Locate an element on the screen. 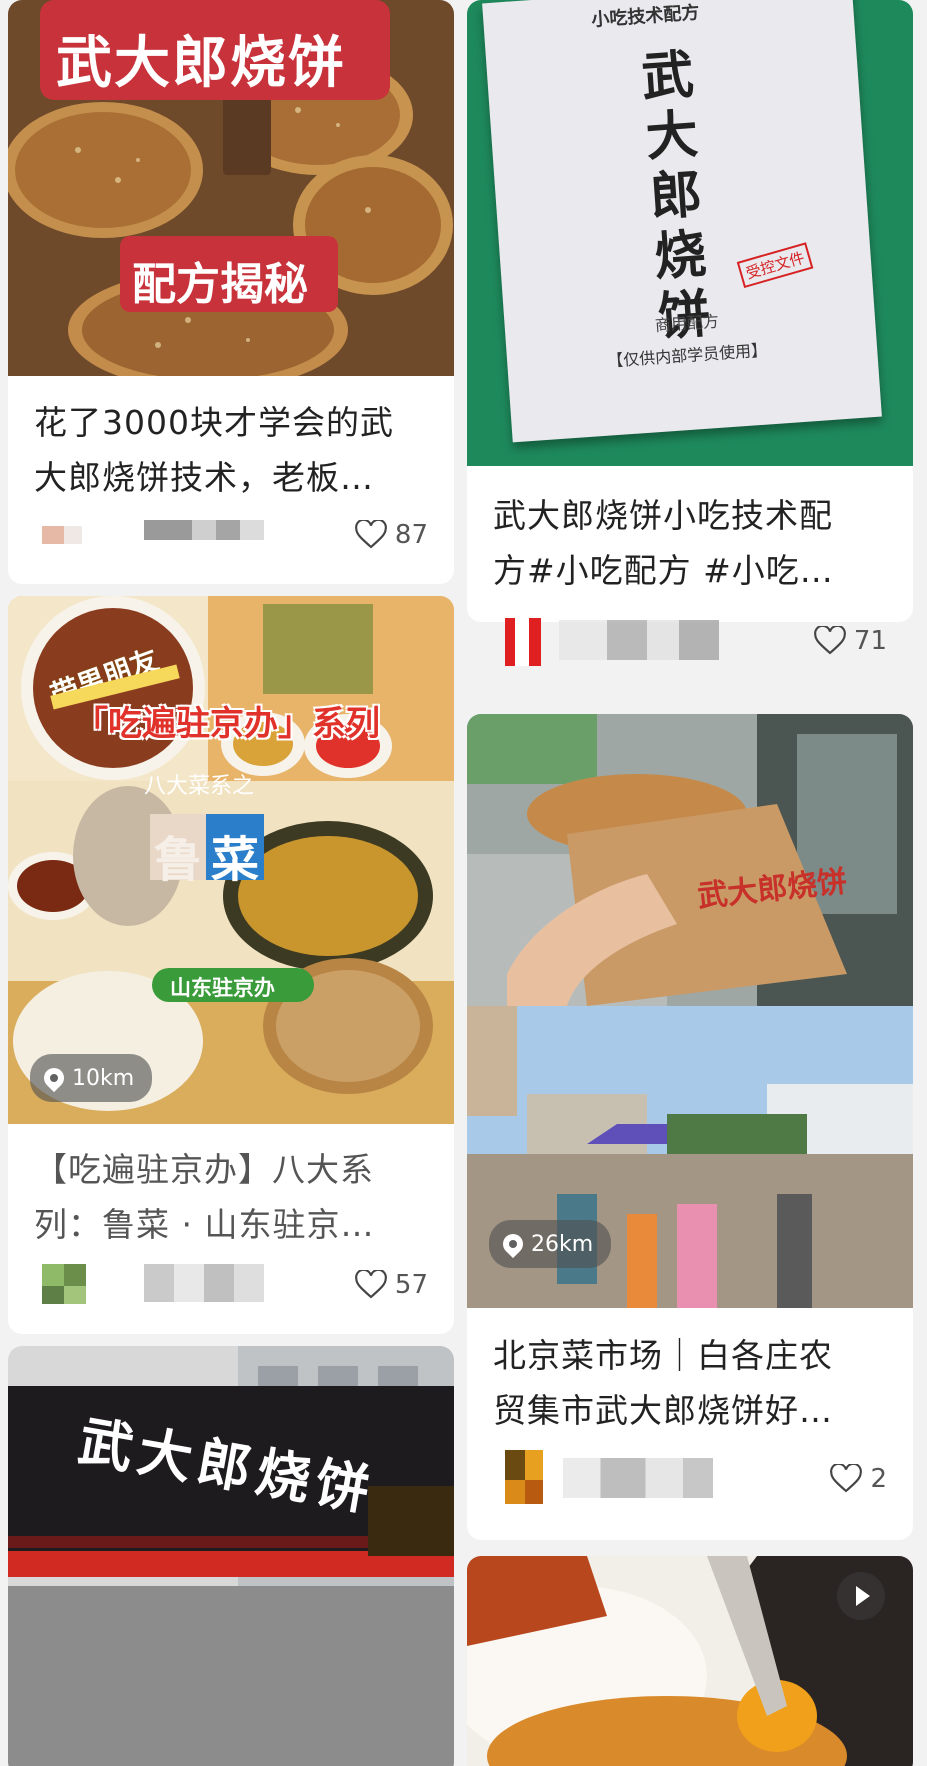  post-card: 武大郎烧饼 is located at coordinates (231, 1556).